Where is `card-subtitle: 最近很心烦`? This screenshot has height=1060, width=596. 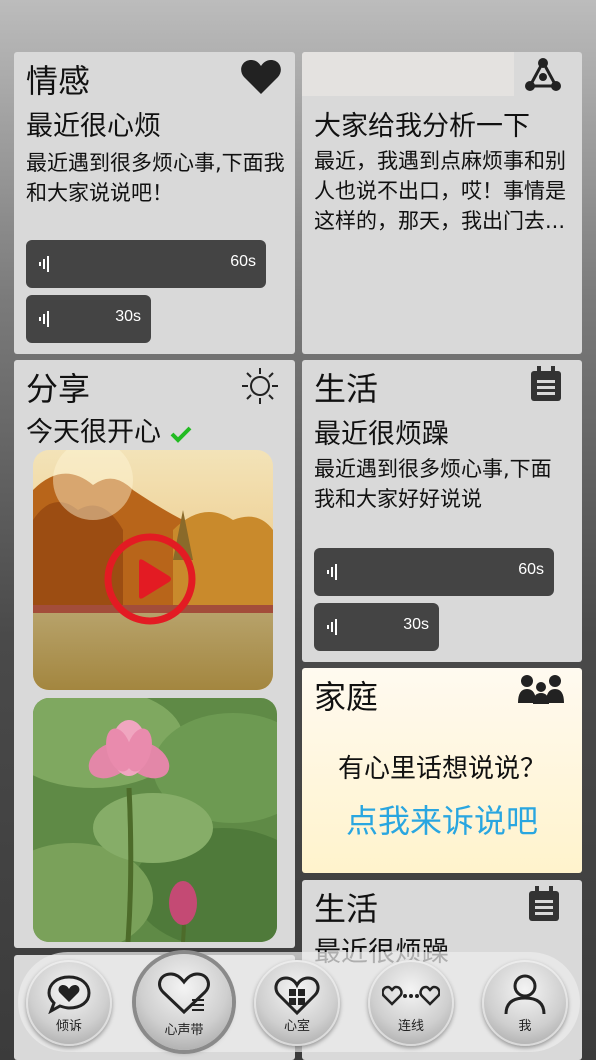
card-subtitle: 最近很心烦 is located at coordinates (93, 126).